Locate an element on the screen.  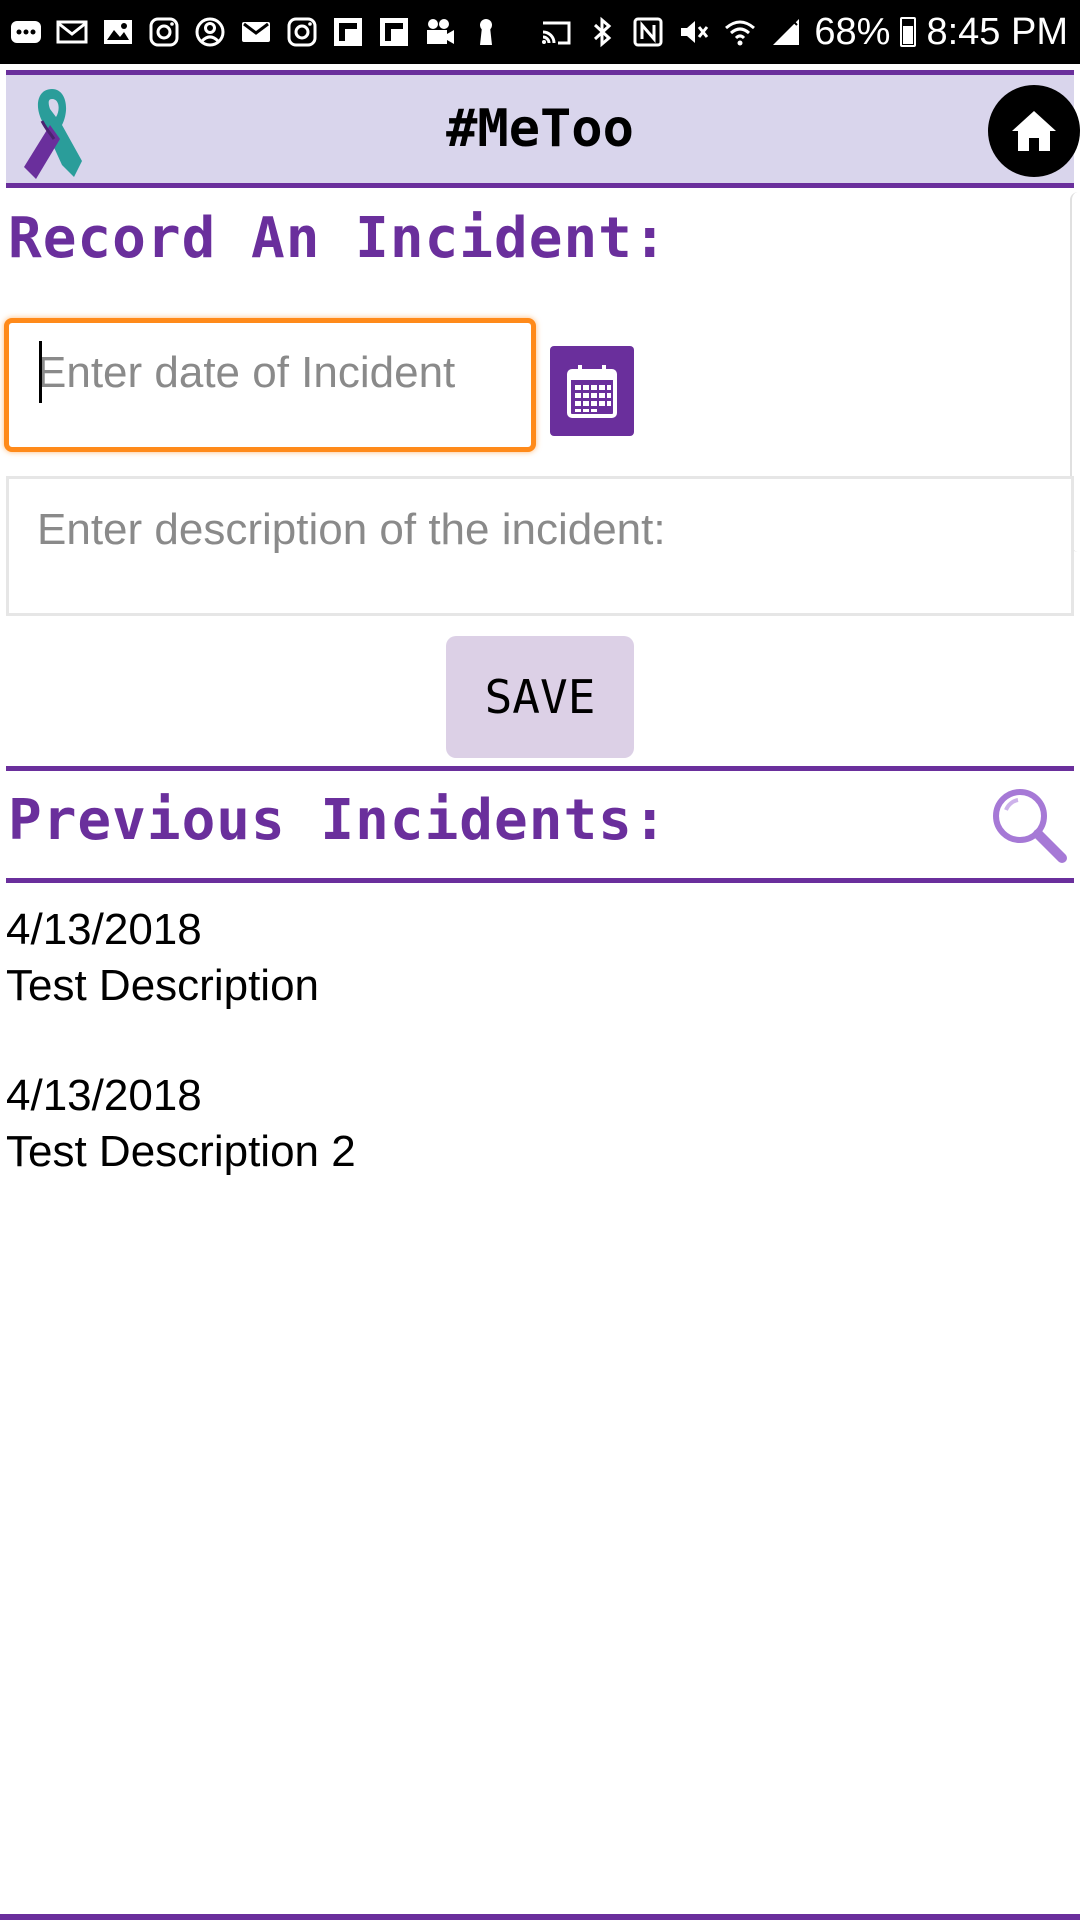
save-button: SAVE is located at coordinates (540, 697).